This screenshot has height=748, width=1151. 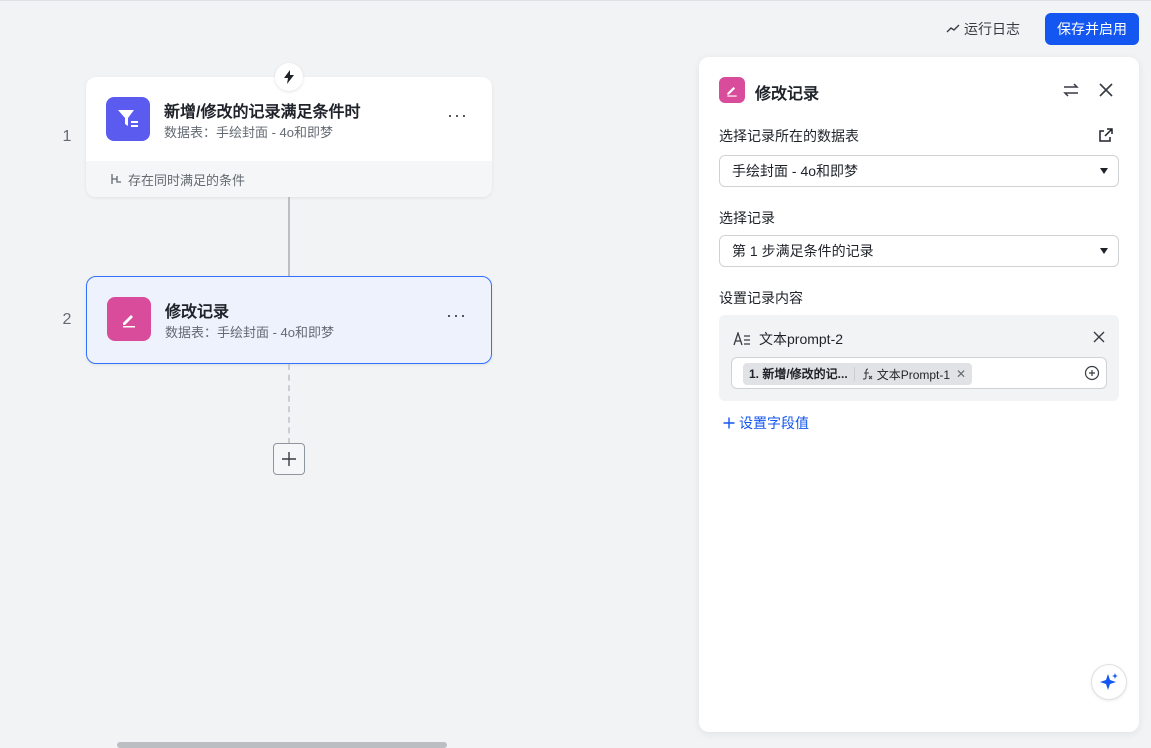 I want to click on sparkle-icon, so click(x=1109, y=681).